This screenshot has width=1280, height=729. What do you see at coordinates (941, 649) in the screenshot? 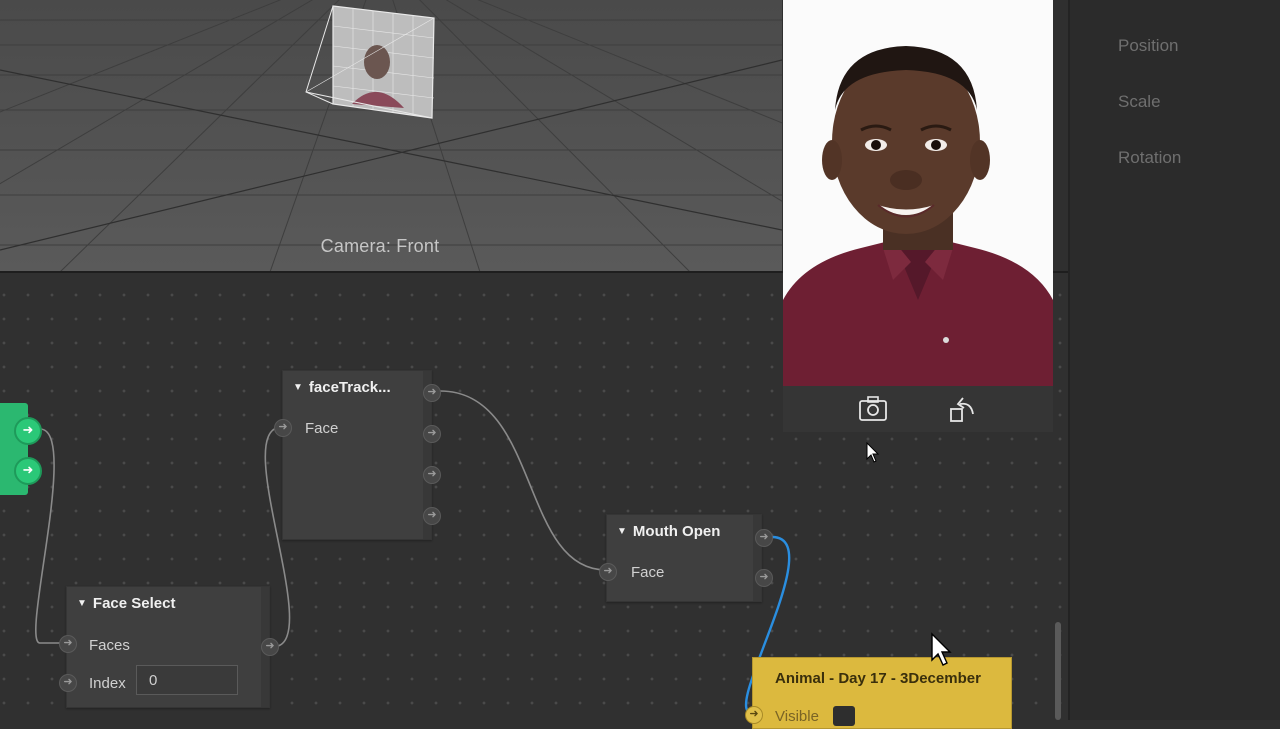
I see `mouse-cursor-large-icon` at bounding box center [941, 649].